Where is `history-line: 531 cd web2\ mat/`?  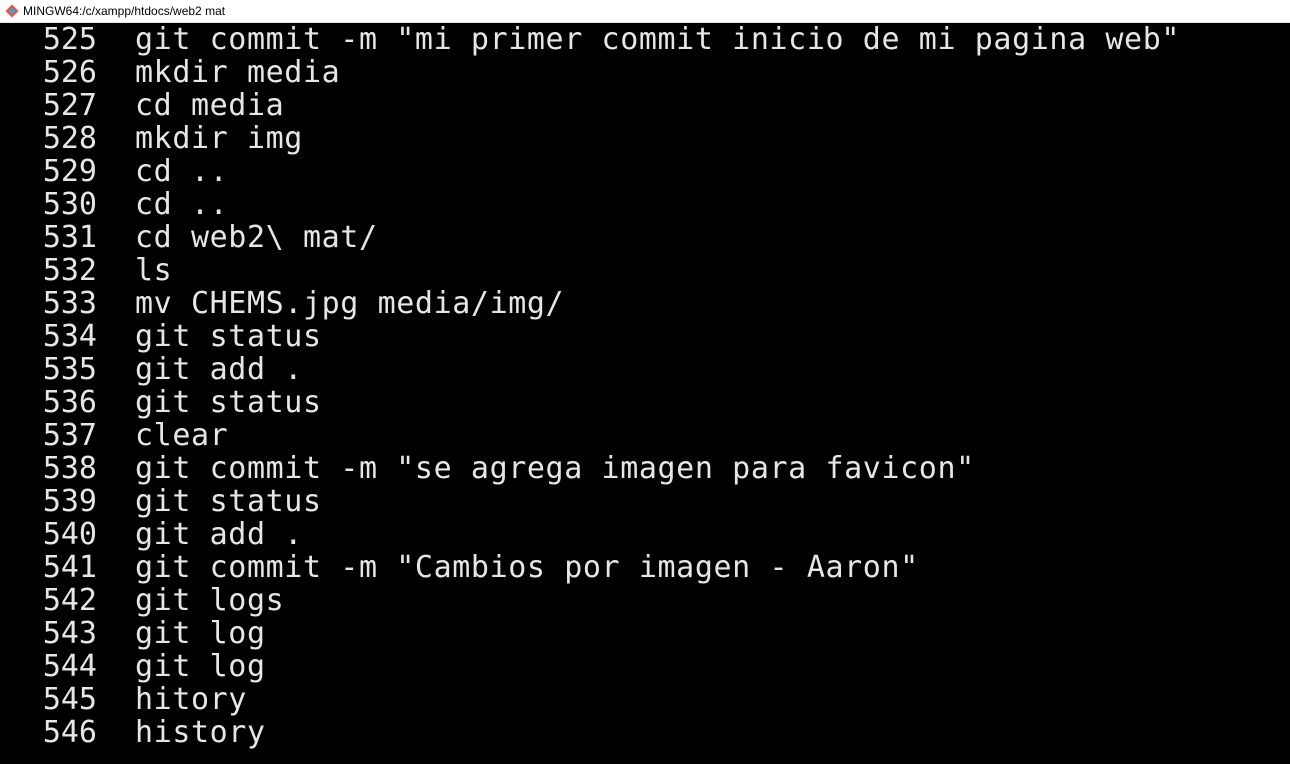
history-line: 531 cd web2\ mat/ is located at coordinates (645, 237).